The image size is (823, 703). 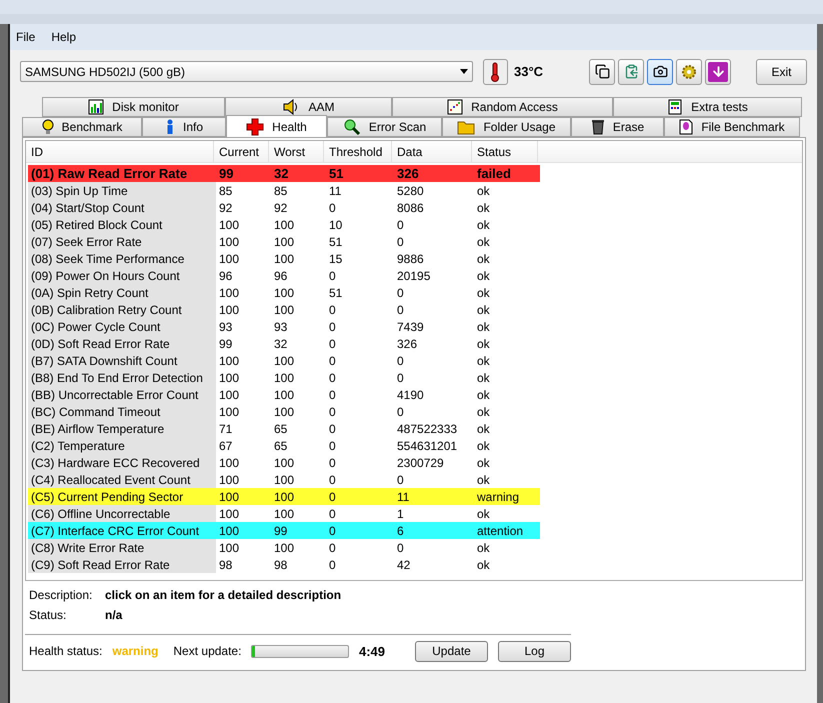 What do you see at coordinates (63, 37) in the screenshot?
I see `menu-item: Help` at bounding box center [63, 37].